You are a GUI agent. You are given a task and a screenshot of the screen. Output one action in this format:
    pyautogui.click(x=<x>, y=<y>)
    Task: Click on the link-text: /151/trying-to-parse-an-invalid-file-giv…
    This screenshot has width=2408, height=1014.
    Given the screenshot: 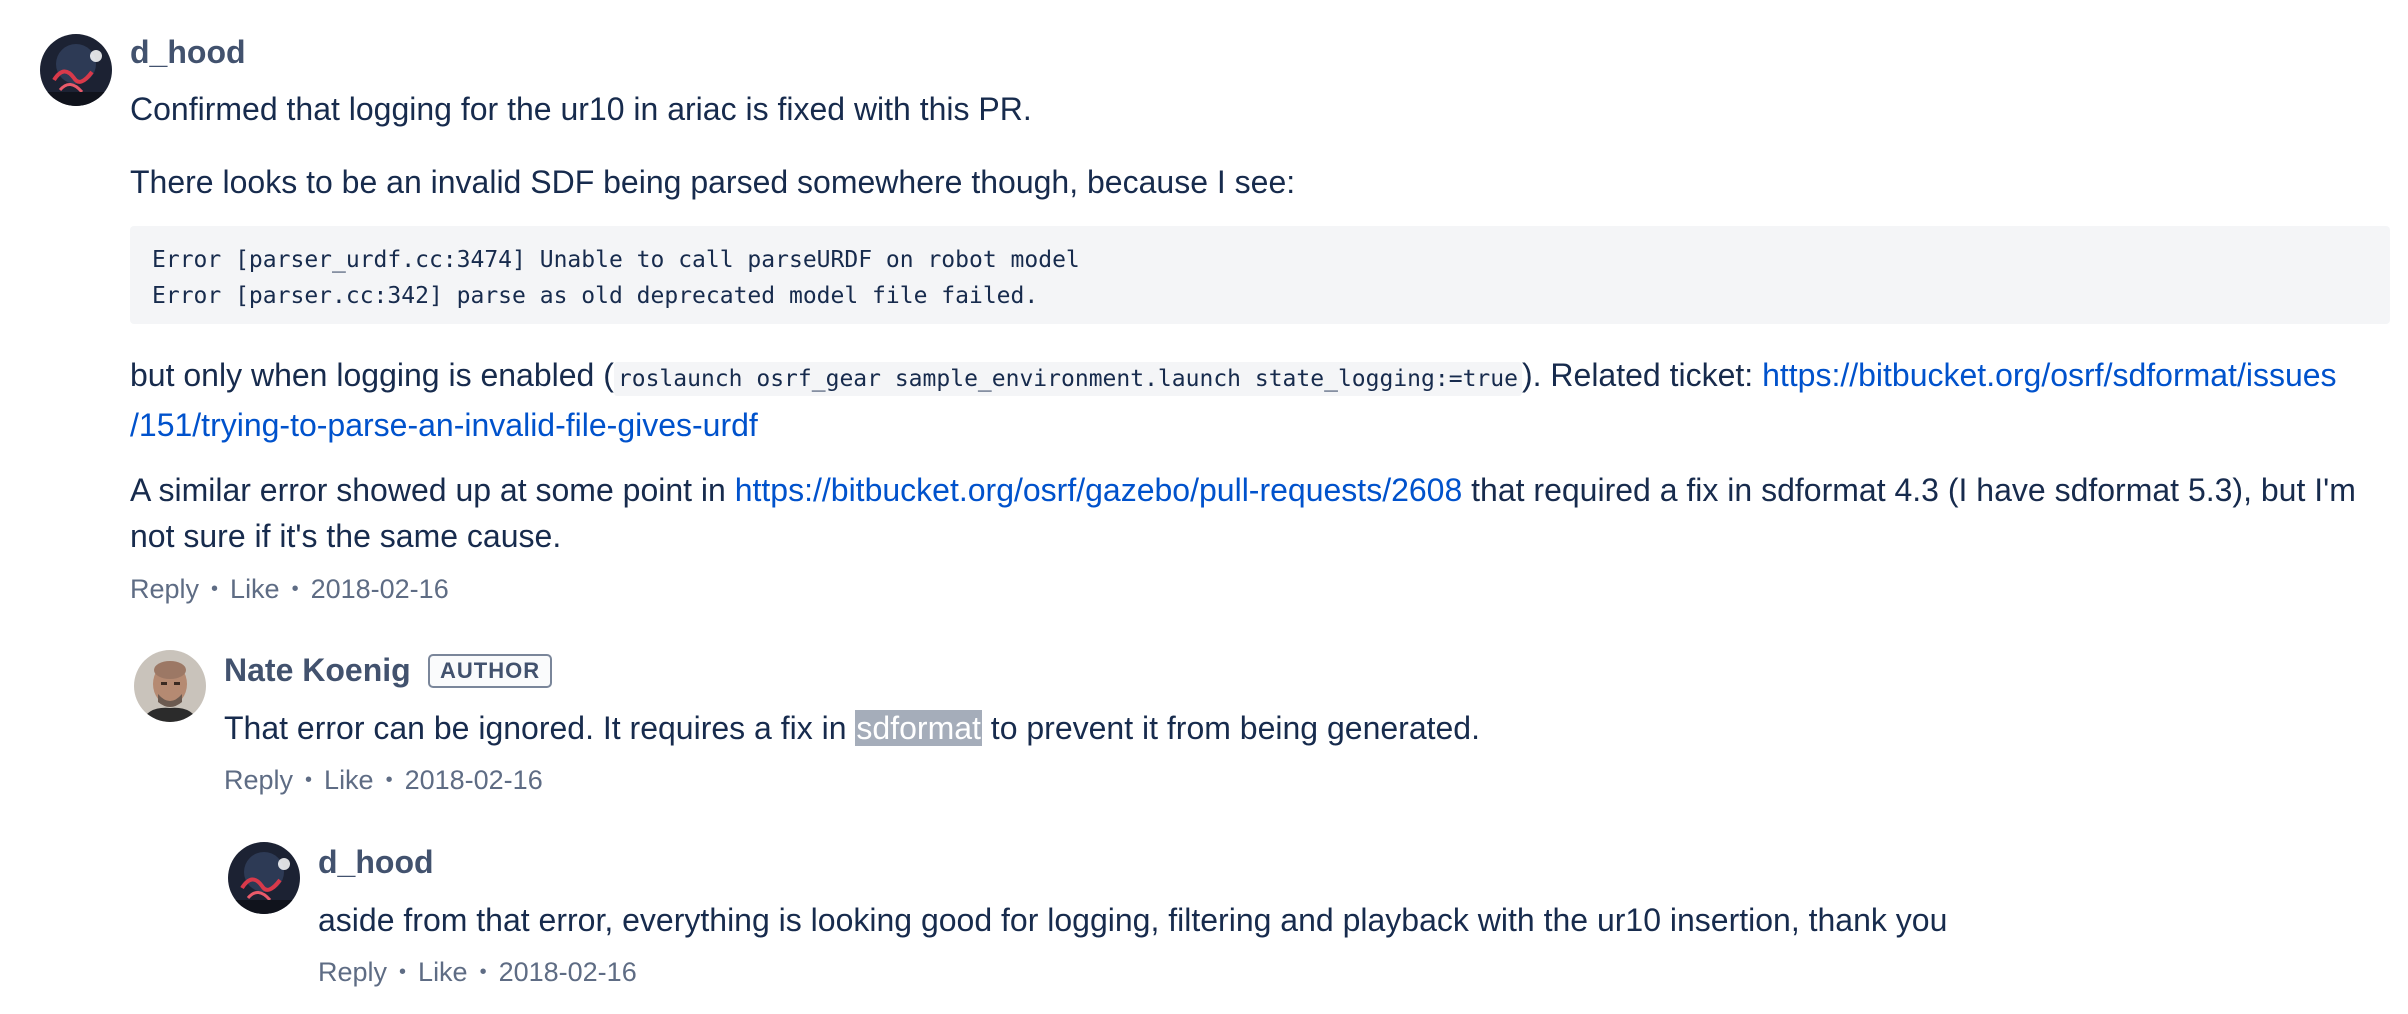 What is the action you would take?
    pyautogui.click(x=444, y=425)
    